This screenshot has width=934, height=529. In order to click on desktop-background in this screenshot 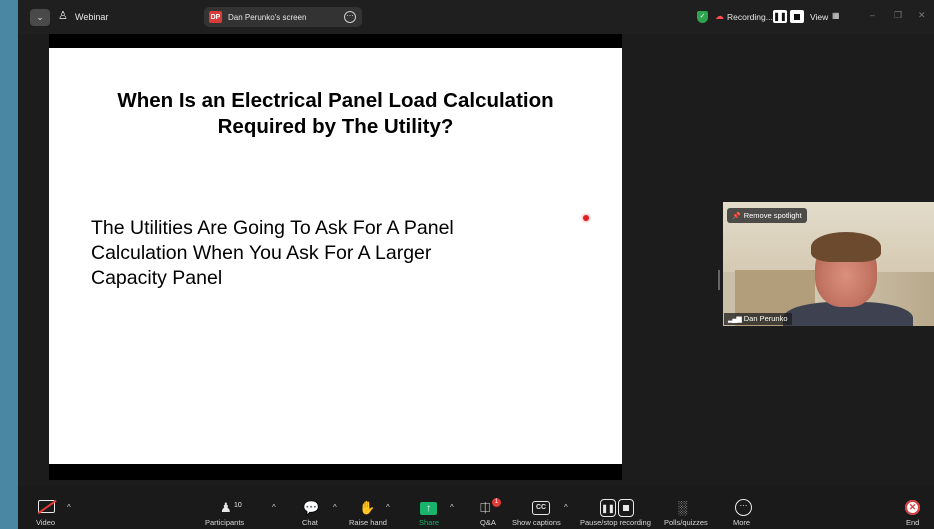, I will do `click(9, 264)`.